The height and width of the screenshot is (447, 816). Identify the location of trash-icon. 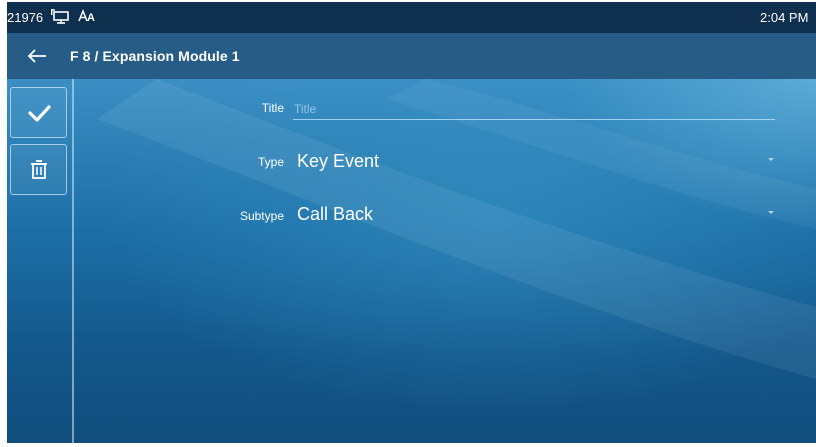
(39, 169).